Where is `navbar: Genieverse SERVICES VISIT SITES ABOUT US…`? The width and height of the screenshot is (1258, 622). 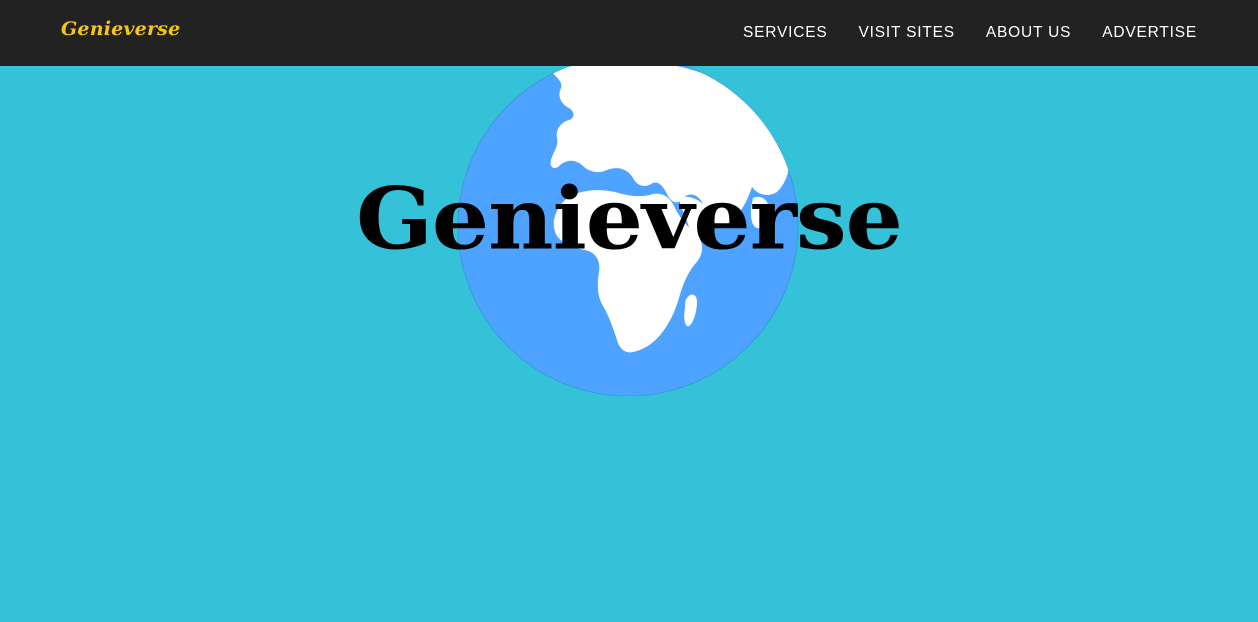 navbar: Genieverse SERVICES VISIT SITES ABOUT US… is located at coordinates (629, 33).